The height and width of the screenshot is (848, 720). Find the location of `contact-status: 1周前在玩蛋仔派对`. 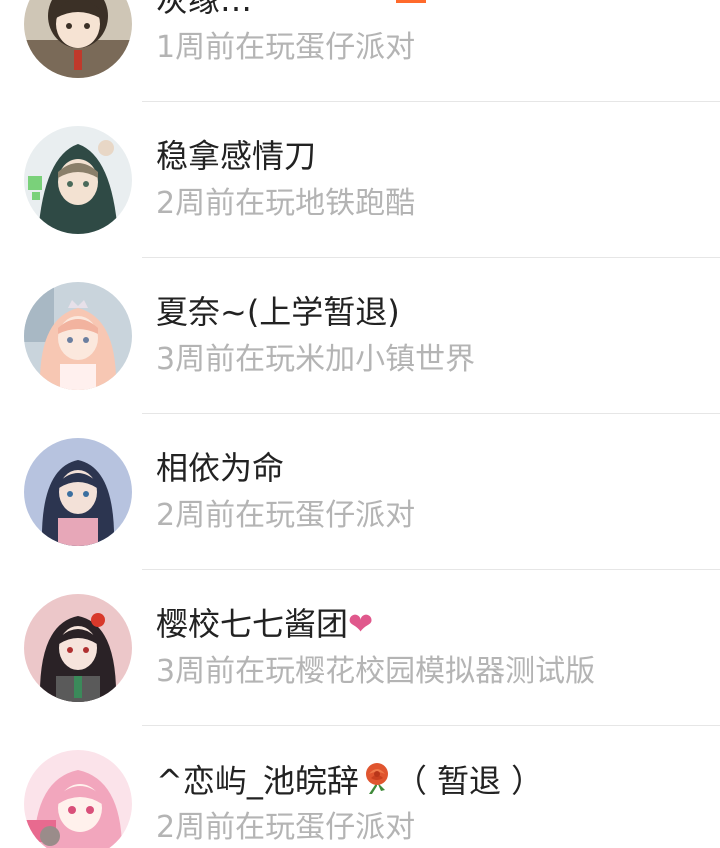

contact-status: 1周前在玩蛋仔派对 is located at coordinates (286, 47).